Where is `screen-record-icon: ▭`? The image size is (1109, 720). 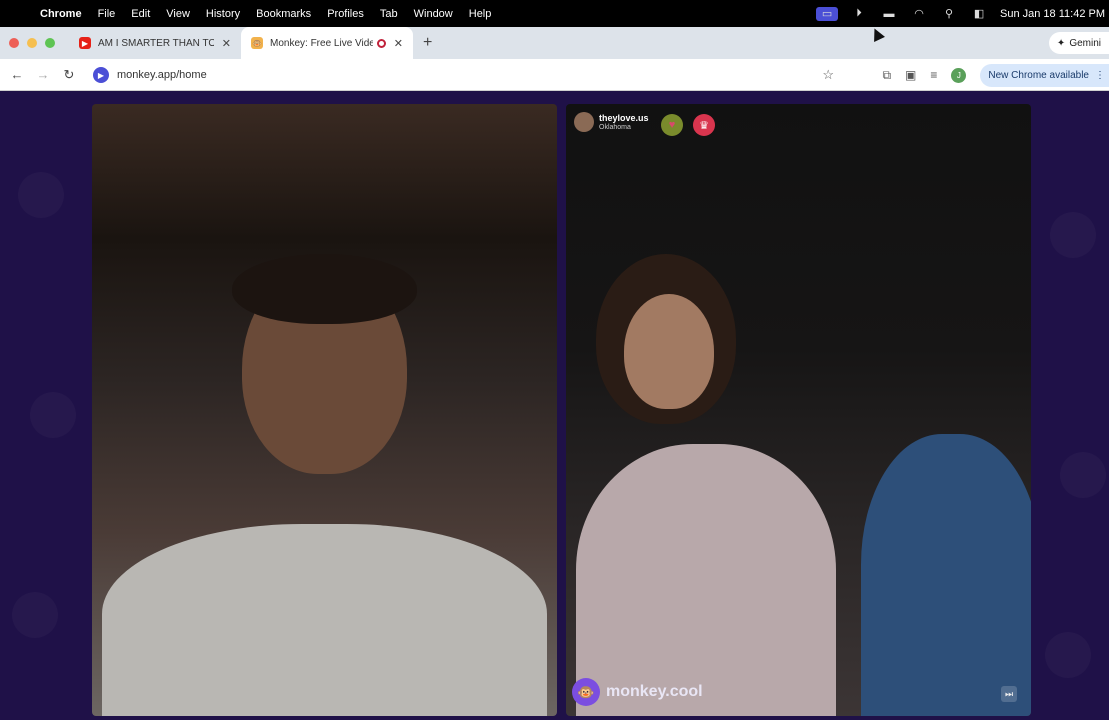 screen-record-icon: ▭ is located at coordinates (827, 13).